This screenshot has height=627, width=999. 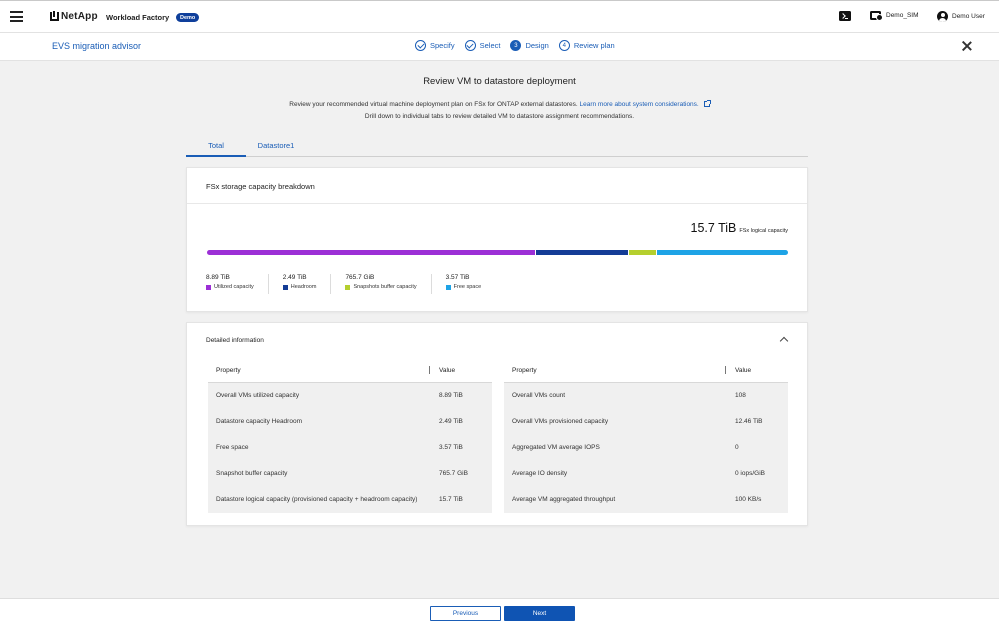 I want to click on step-specify: Specify, so click(x=435, y=45).